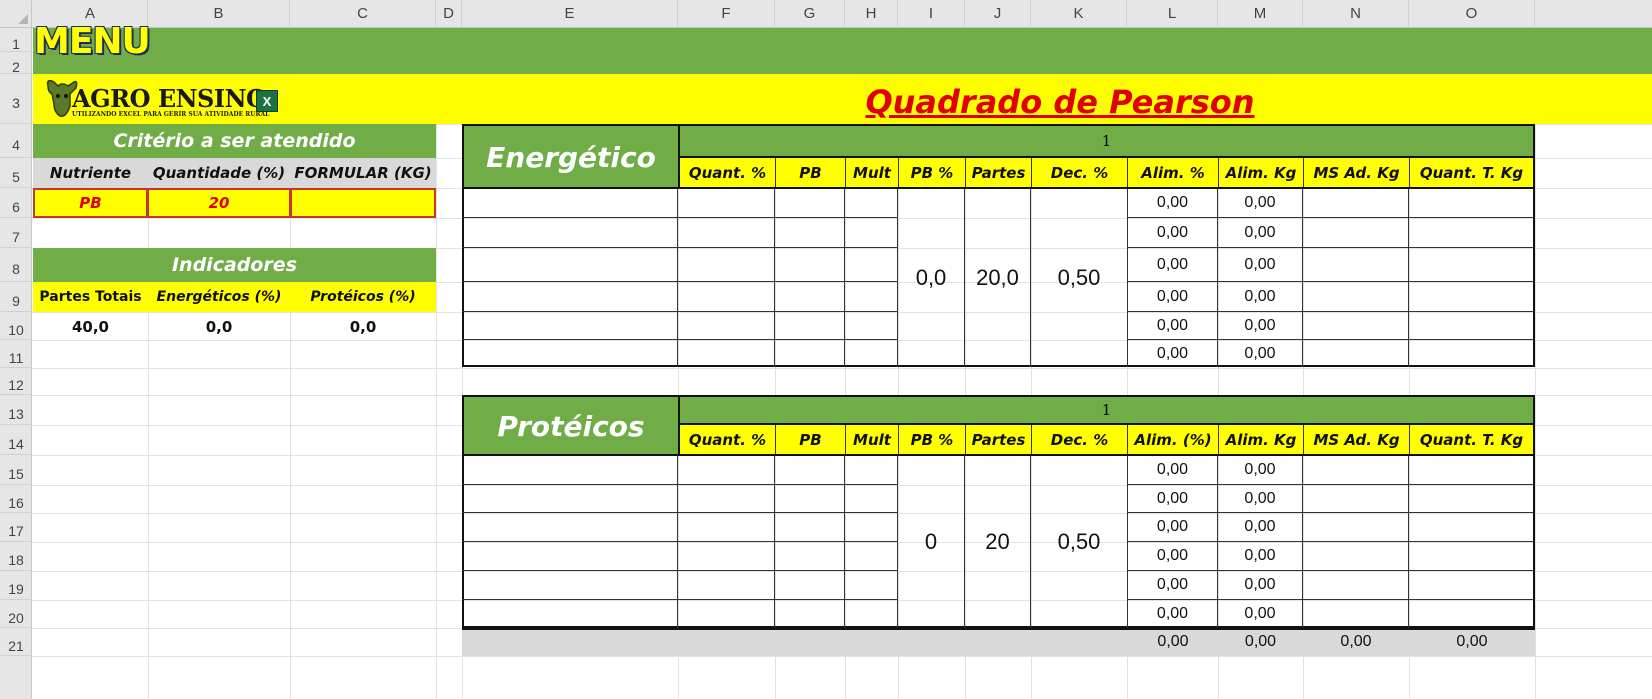 The width and height of the screenshot is (1652, 699). Describe the element at coordinates (16, 326) in the screenshot. I see `row-header-10: 10` at that location.